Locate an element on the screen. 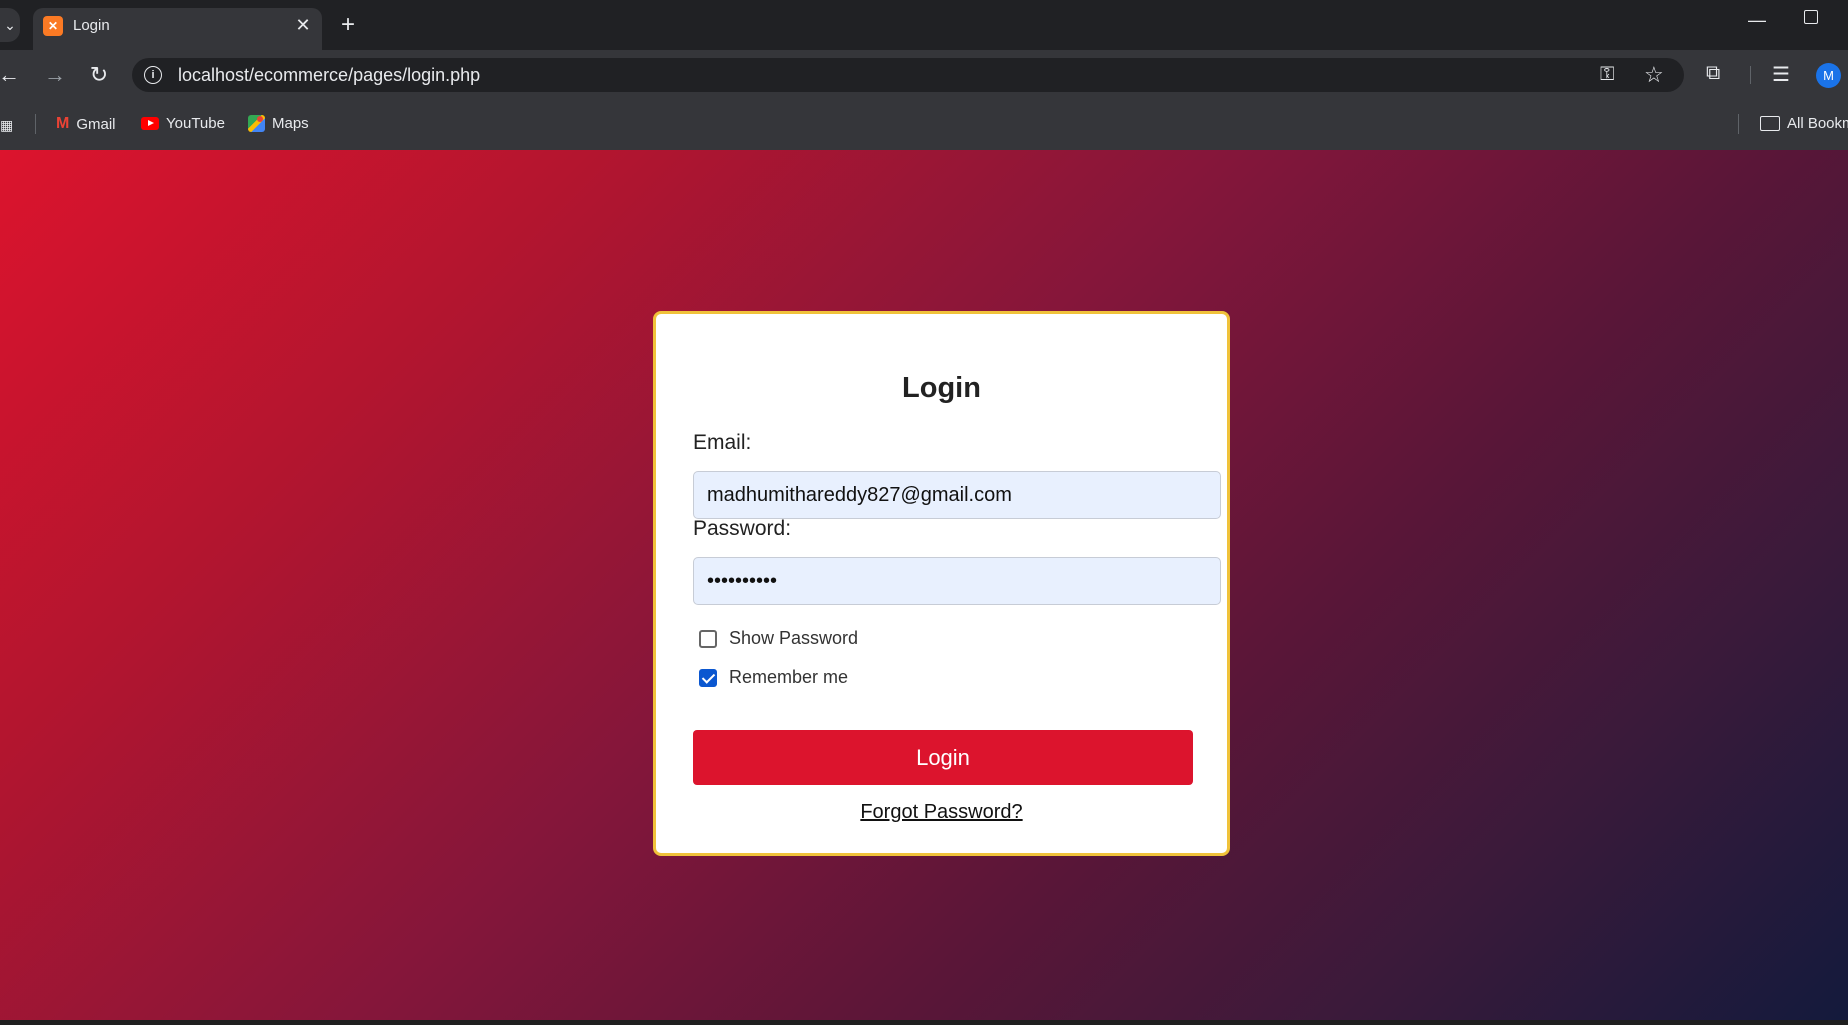 This screenshot has width=1848, height=1025. remember-me-label: Remember me is located at coordinates (789, 677).